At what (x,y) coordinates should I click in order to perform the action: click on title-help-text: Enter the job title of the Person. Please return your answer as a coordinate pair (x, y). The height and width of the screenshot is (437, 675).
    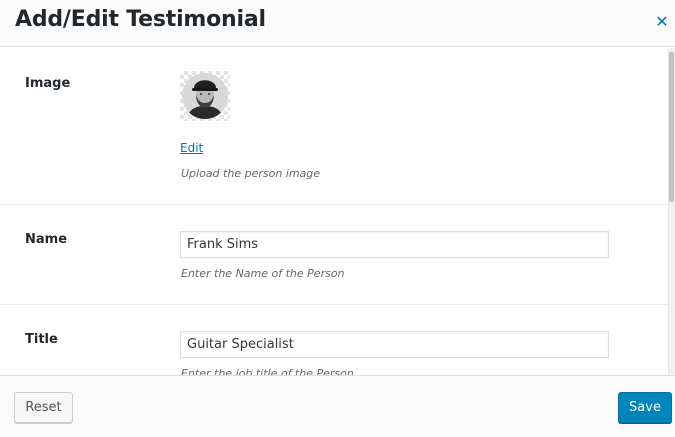
    Looking at the image, I should click on (267, 371).